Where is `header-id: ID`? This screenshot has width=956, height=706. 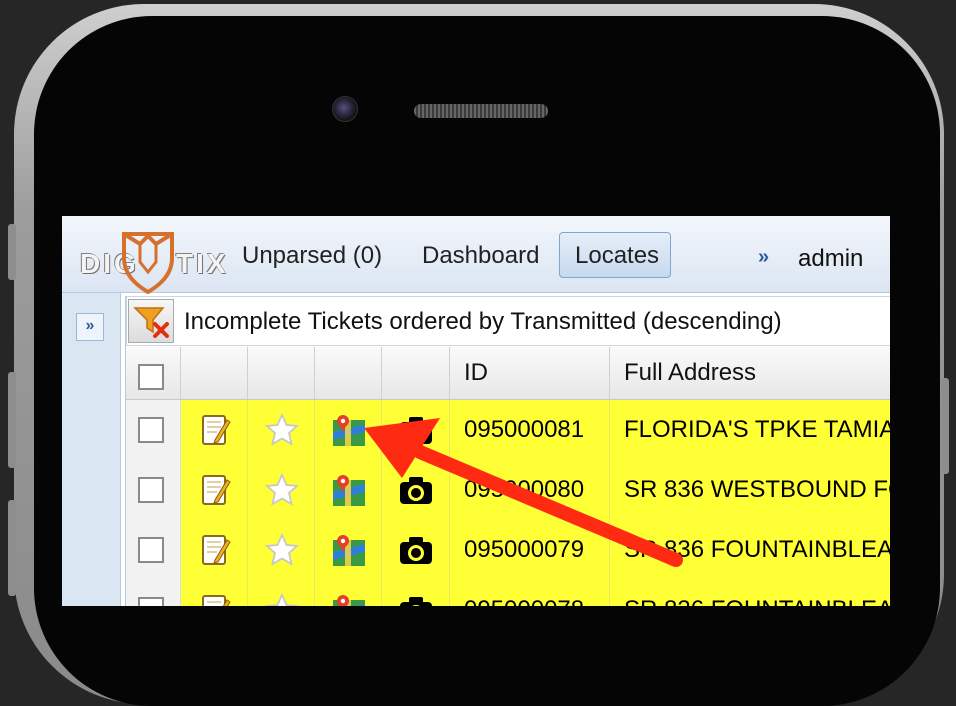
header-id: ID is located at coordinates (530, 373).